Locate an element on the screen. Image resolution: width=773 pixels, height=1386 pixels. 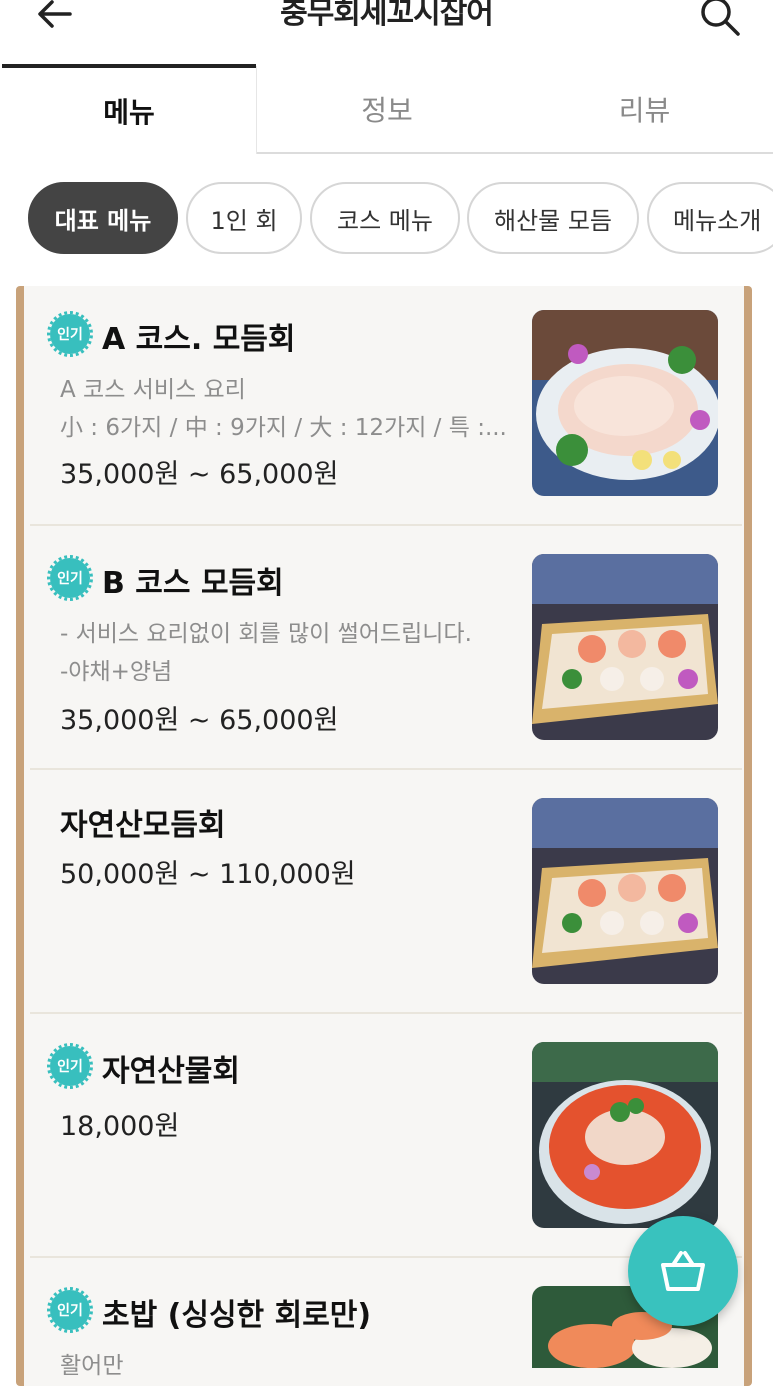
tab-info: 정보 is located at coordinates (387, 109).